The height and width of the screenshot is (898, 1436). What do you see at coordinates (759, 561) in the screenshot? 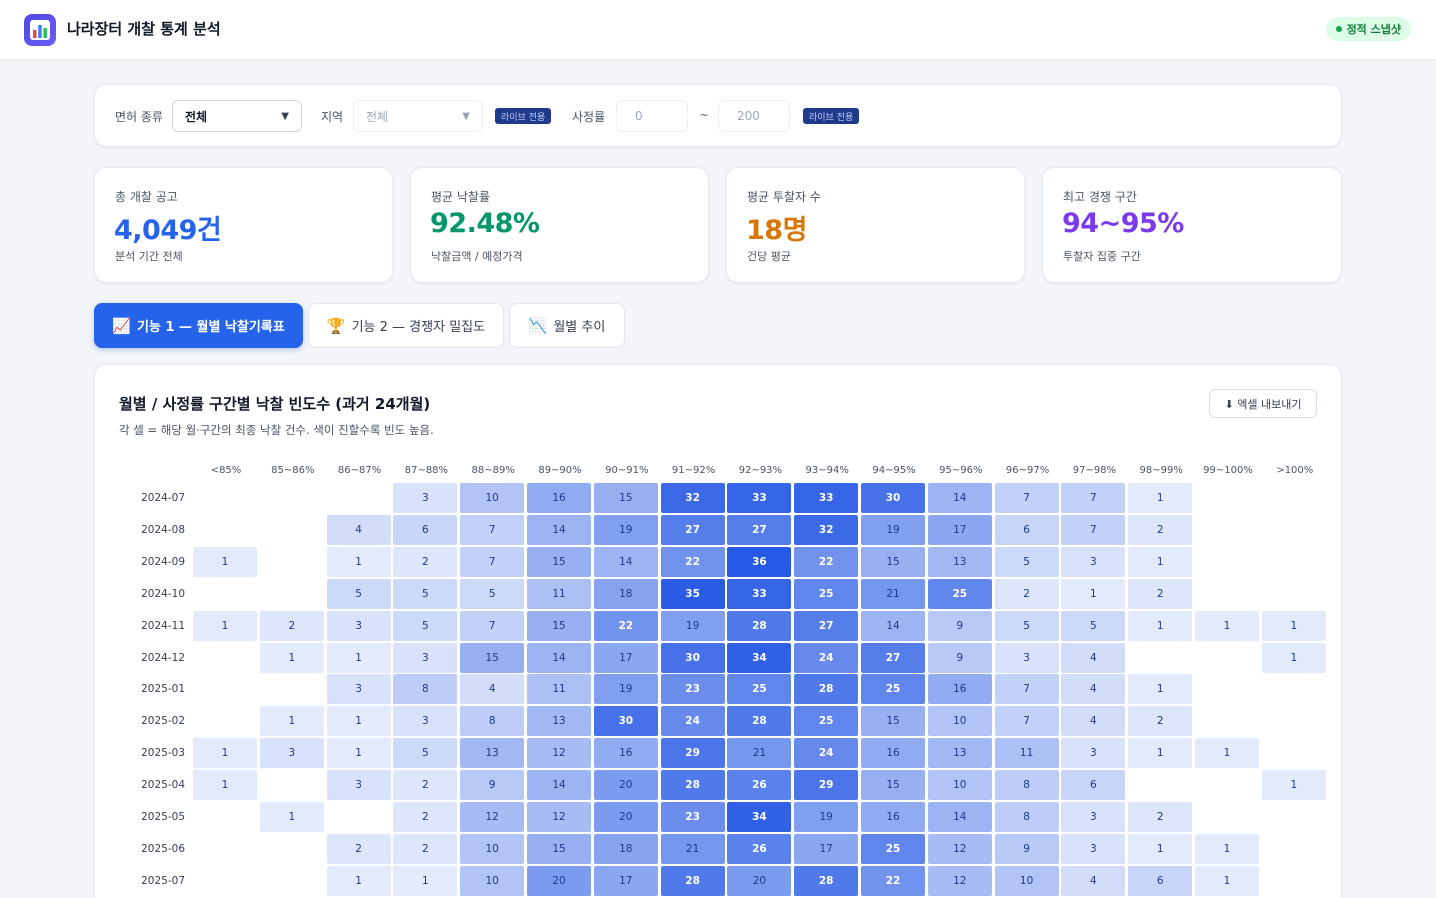
I see `heatmap-cell: 36` at bounding box center [759, 561].